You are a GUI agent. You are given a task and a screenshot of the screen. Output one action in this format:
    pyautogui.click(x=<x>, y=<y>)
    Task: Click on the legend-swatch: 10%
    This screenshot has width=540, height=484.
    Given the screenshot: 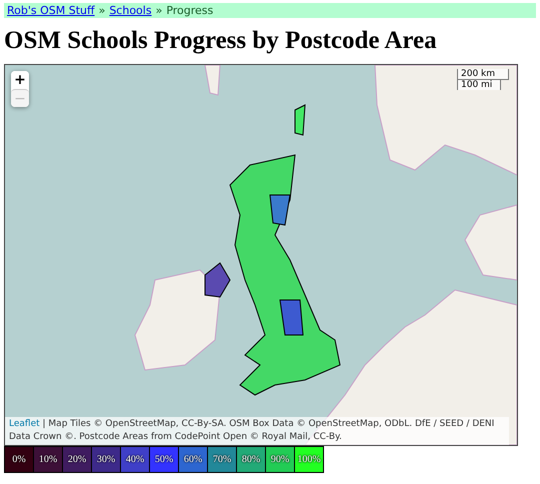 What is the action you would take?
    pyautogui.click(x=48, y=459)
    